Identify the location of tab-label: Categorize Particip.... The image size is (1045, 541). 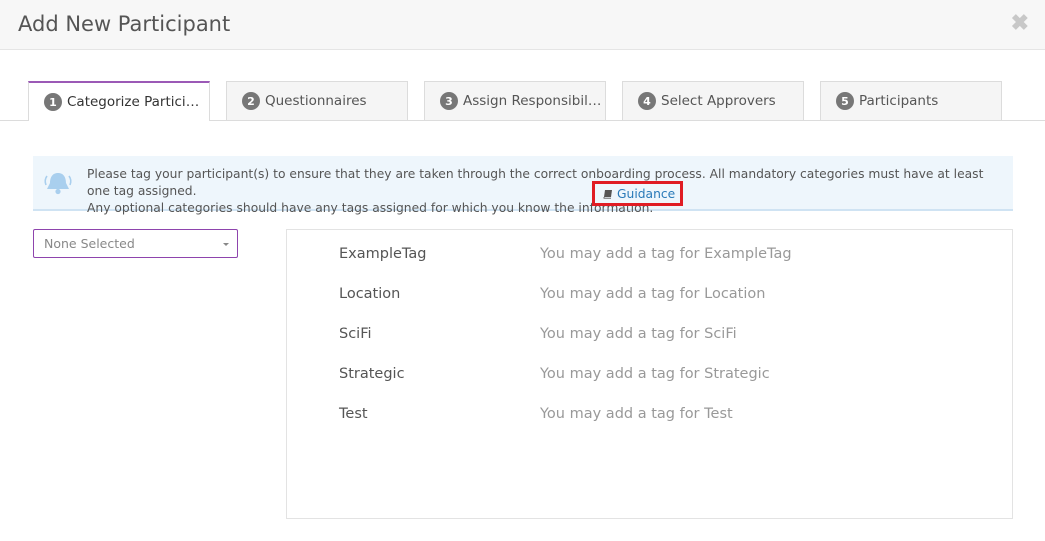
(137, 102).